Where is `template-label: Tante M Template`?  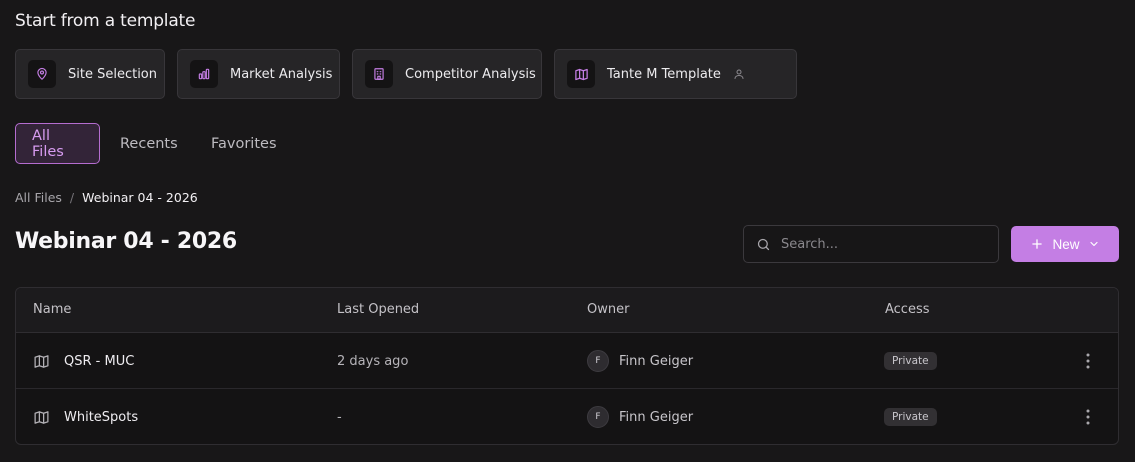 template-label: Tante M Template is located at coordinates (664, 74).